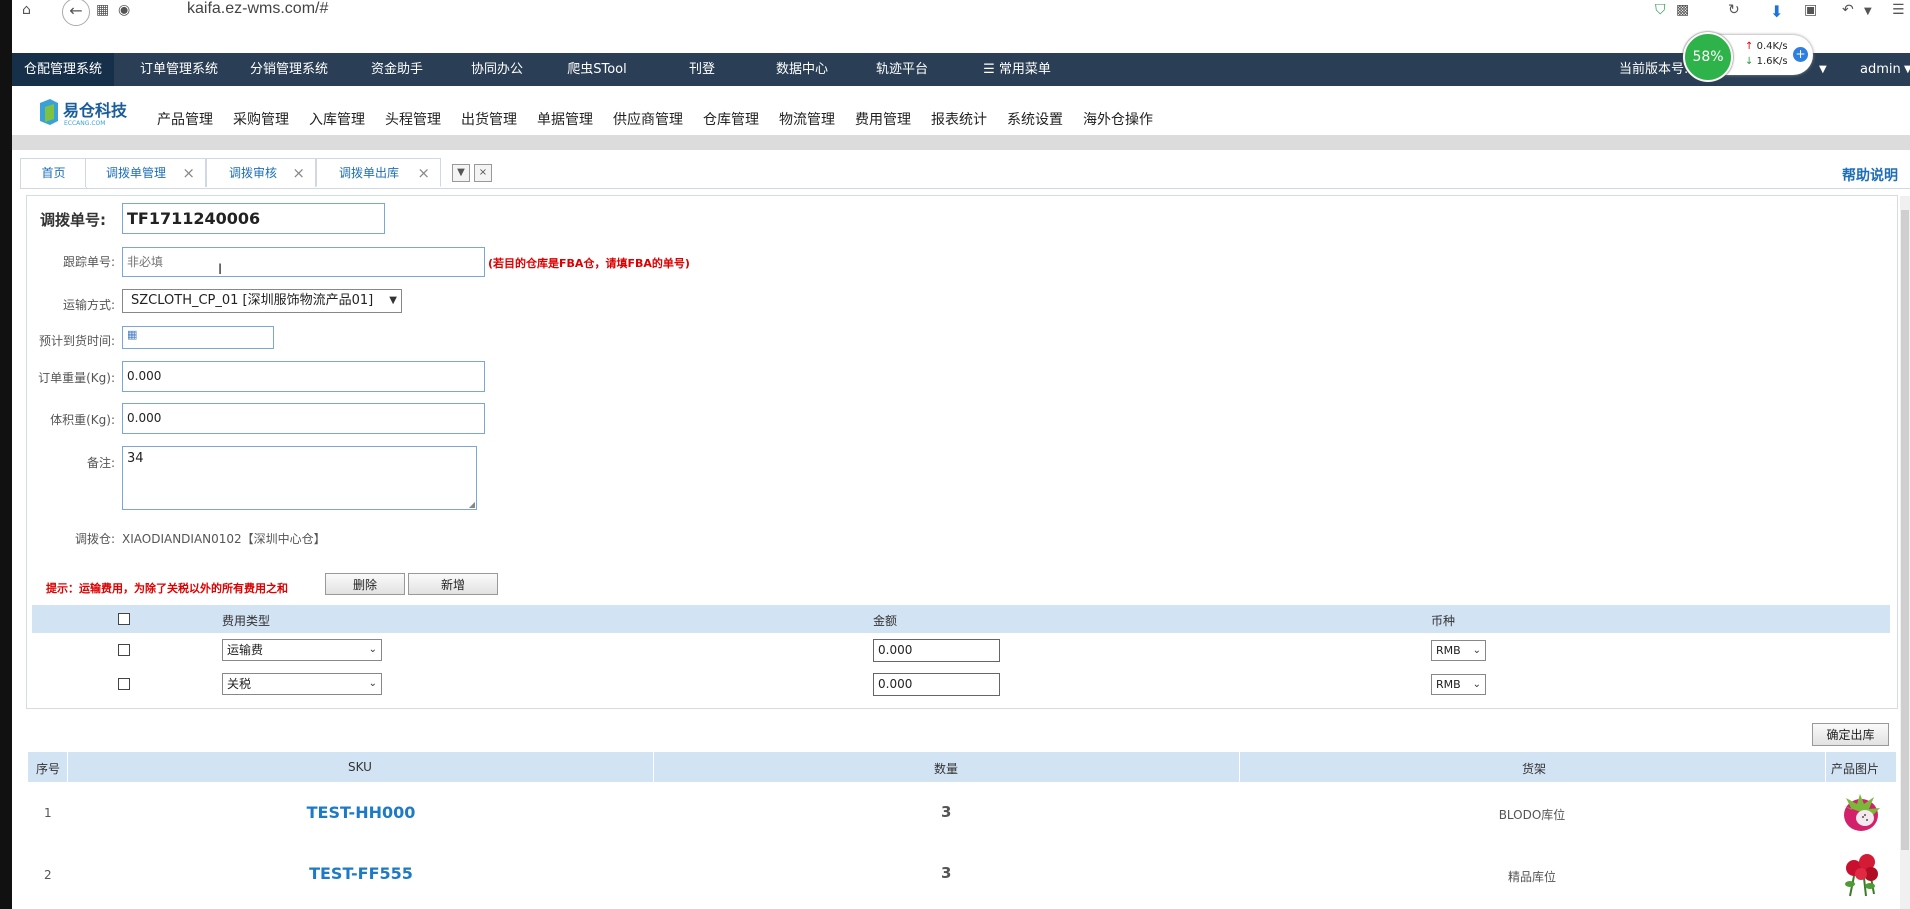  I want to click on menu-icon: ☰, so click(1898, 10).